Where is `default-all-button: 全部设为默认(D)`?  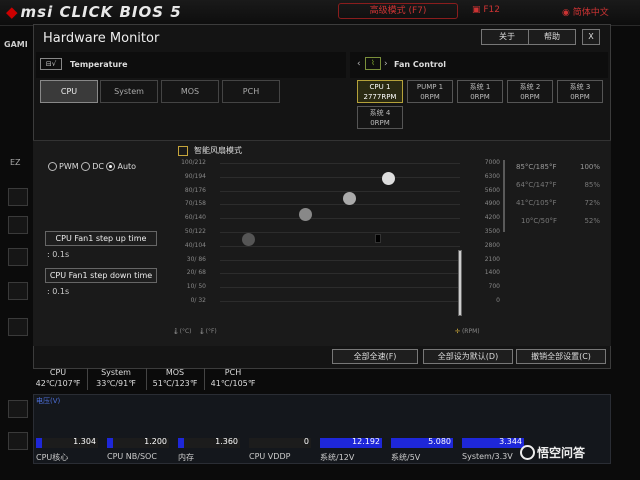
default-all-button: 全部设为默认(D) is located at coordinates (468, 356).